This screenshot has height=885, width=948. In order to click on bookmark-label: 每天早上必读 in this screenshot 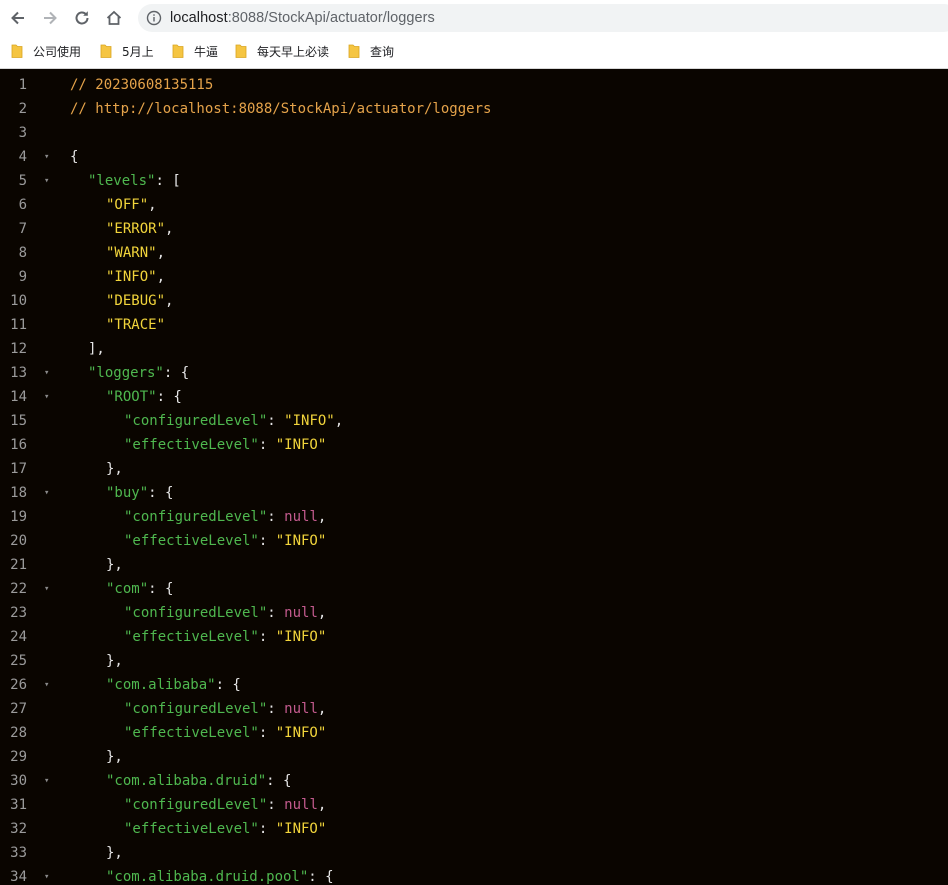, I will do `click(293, 51)`.